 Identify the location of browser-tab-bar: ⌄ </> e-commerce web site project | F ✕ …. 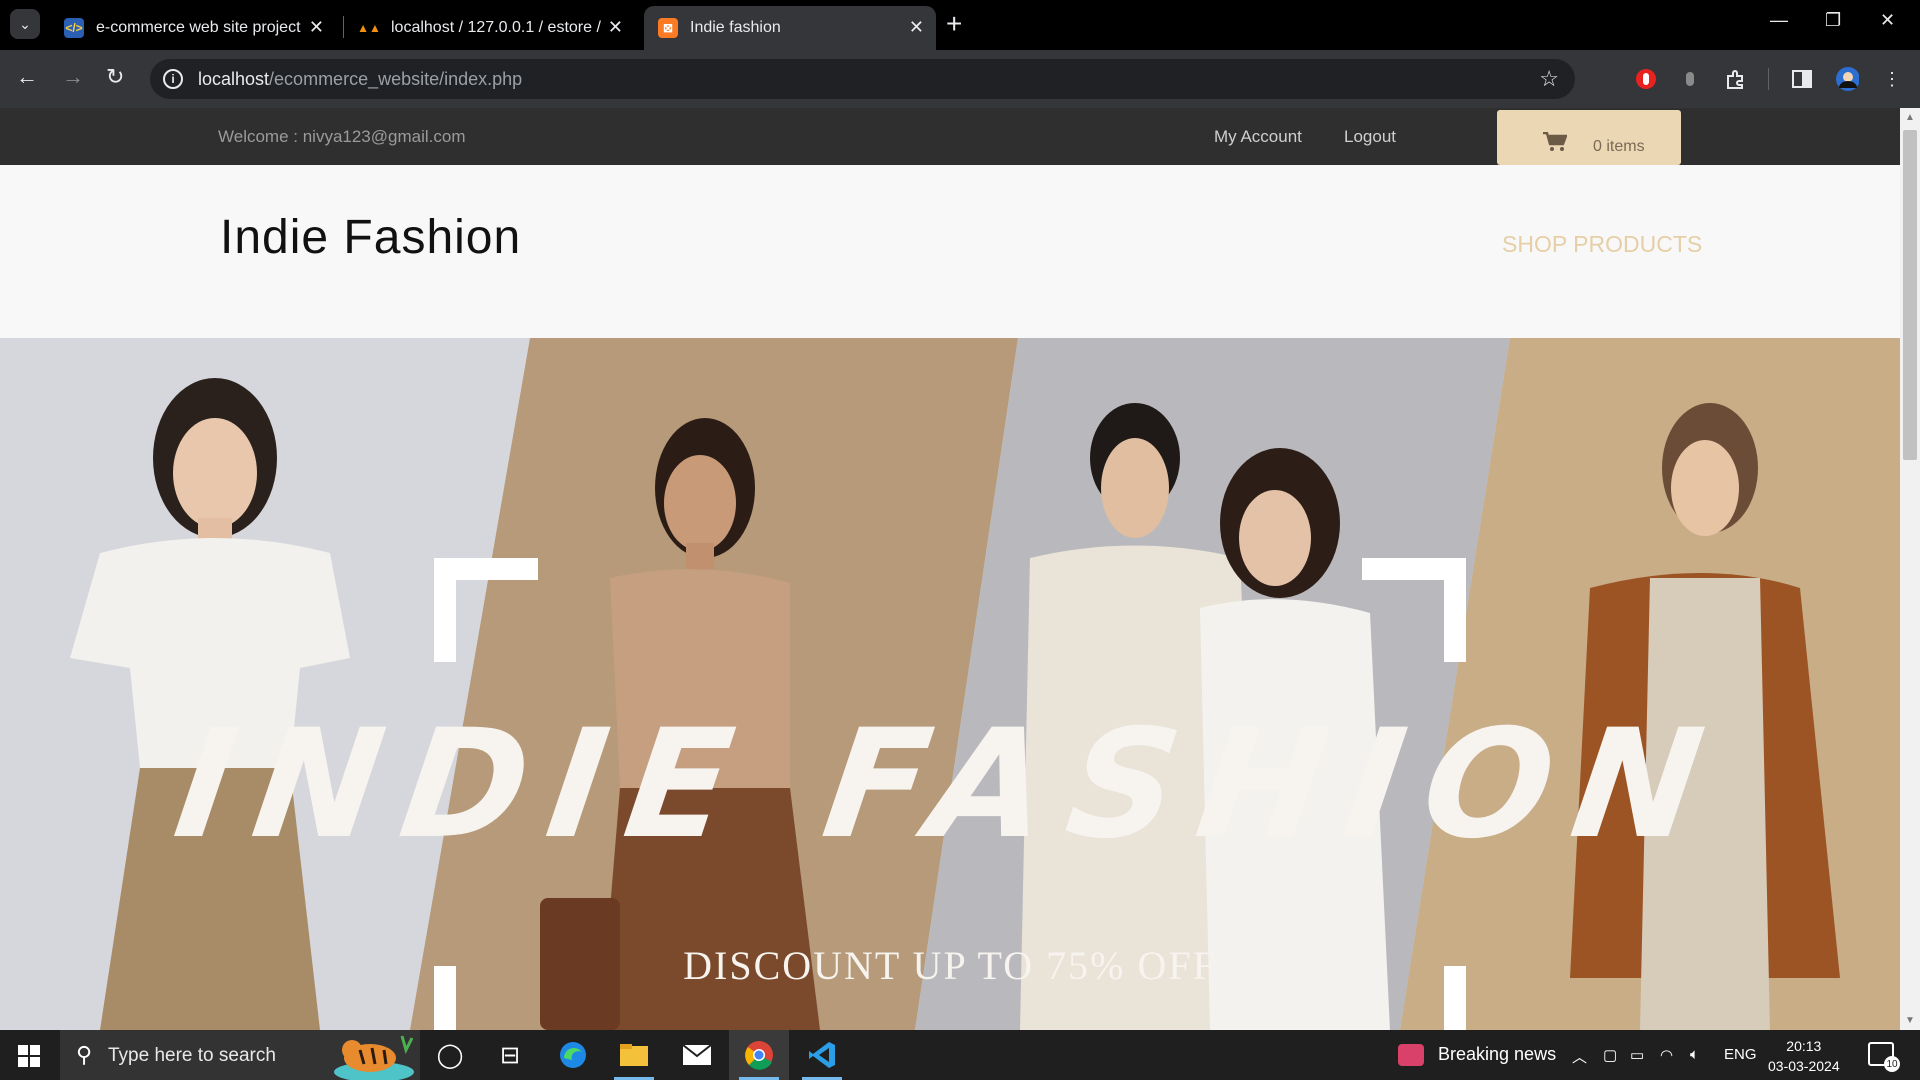
(960, 25).